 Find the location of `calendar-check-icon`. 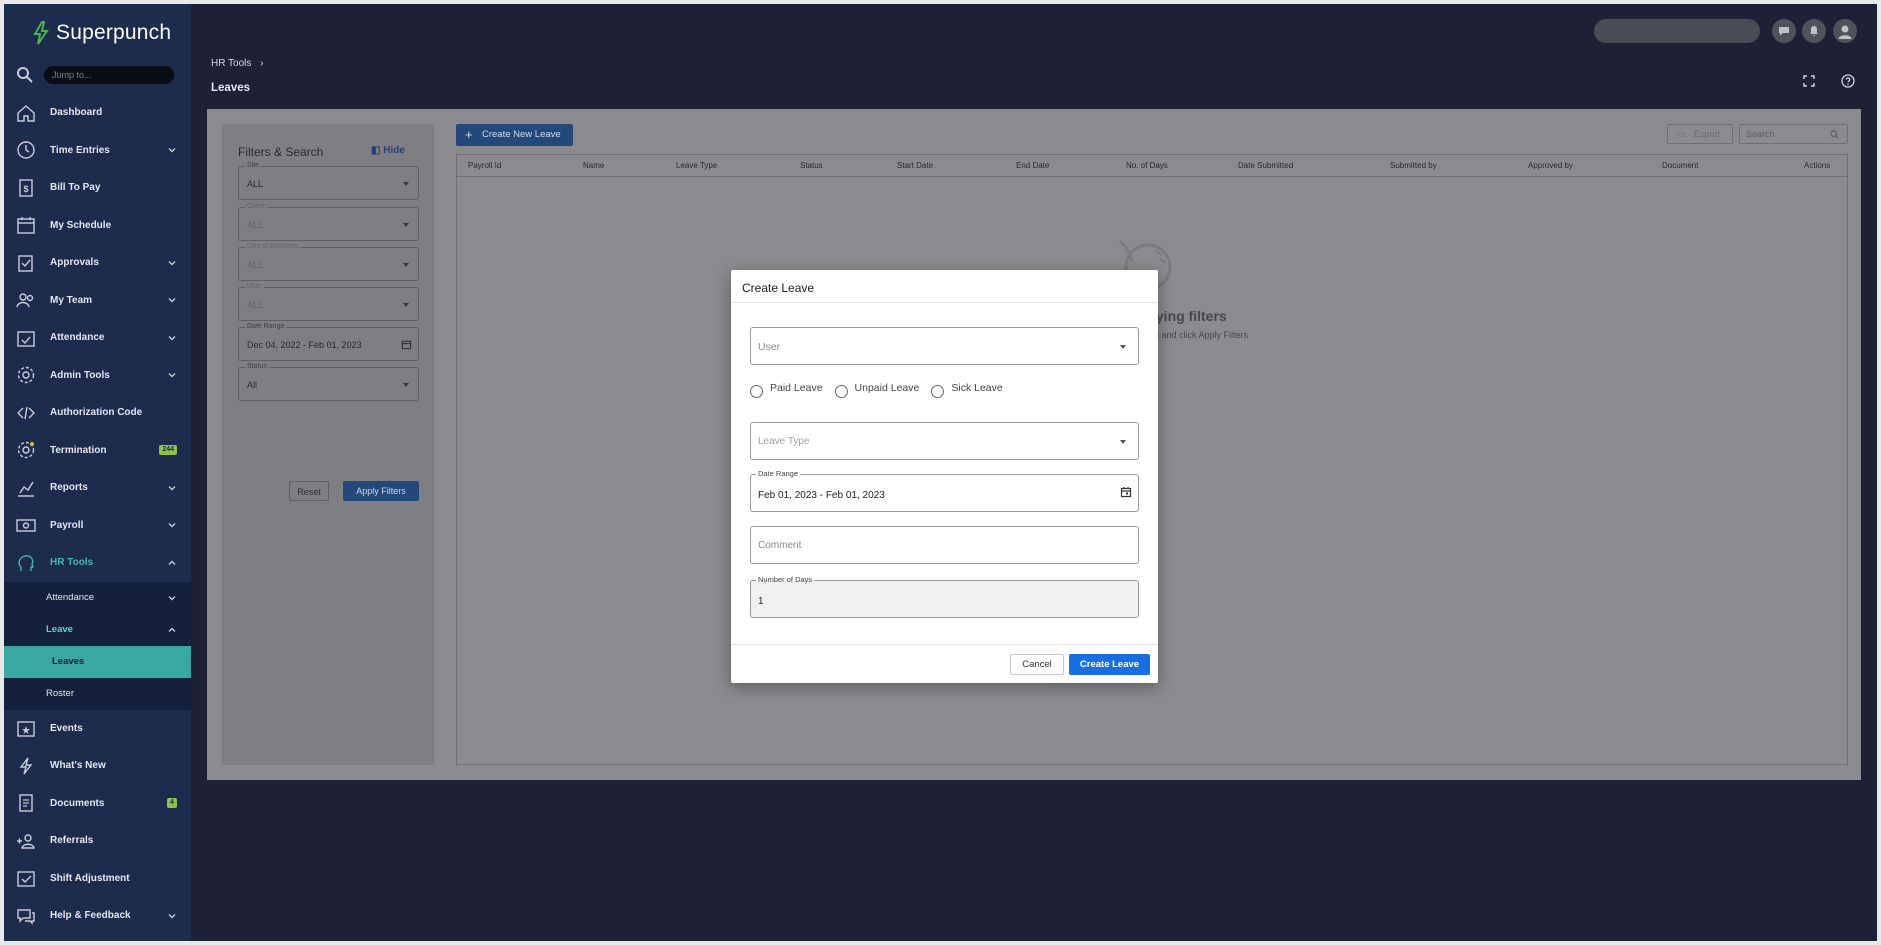

calendar-check-icon is located at coordinates (26, 338).